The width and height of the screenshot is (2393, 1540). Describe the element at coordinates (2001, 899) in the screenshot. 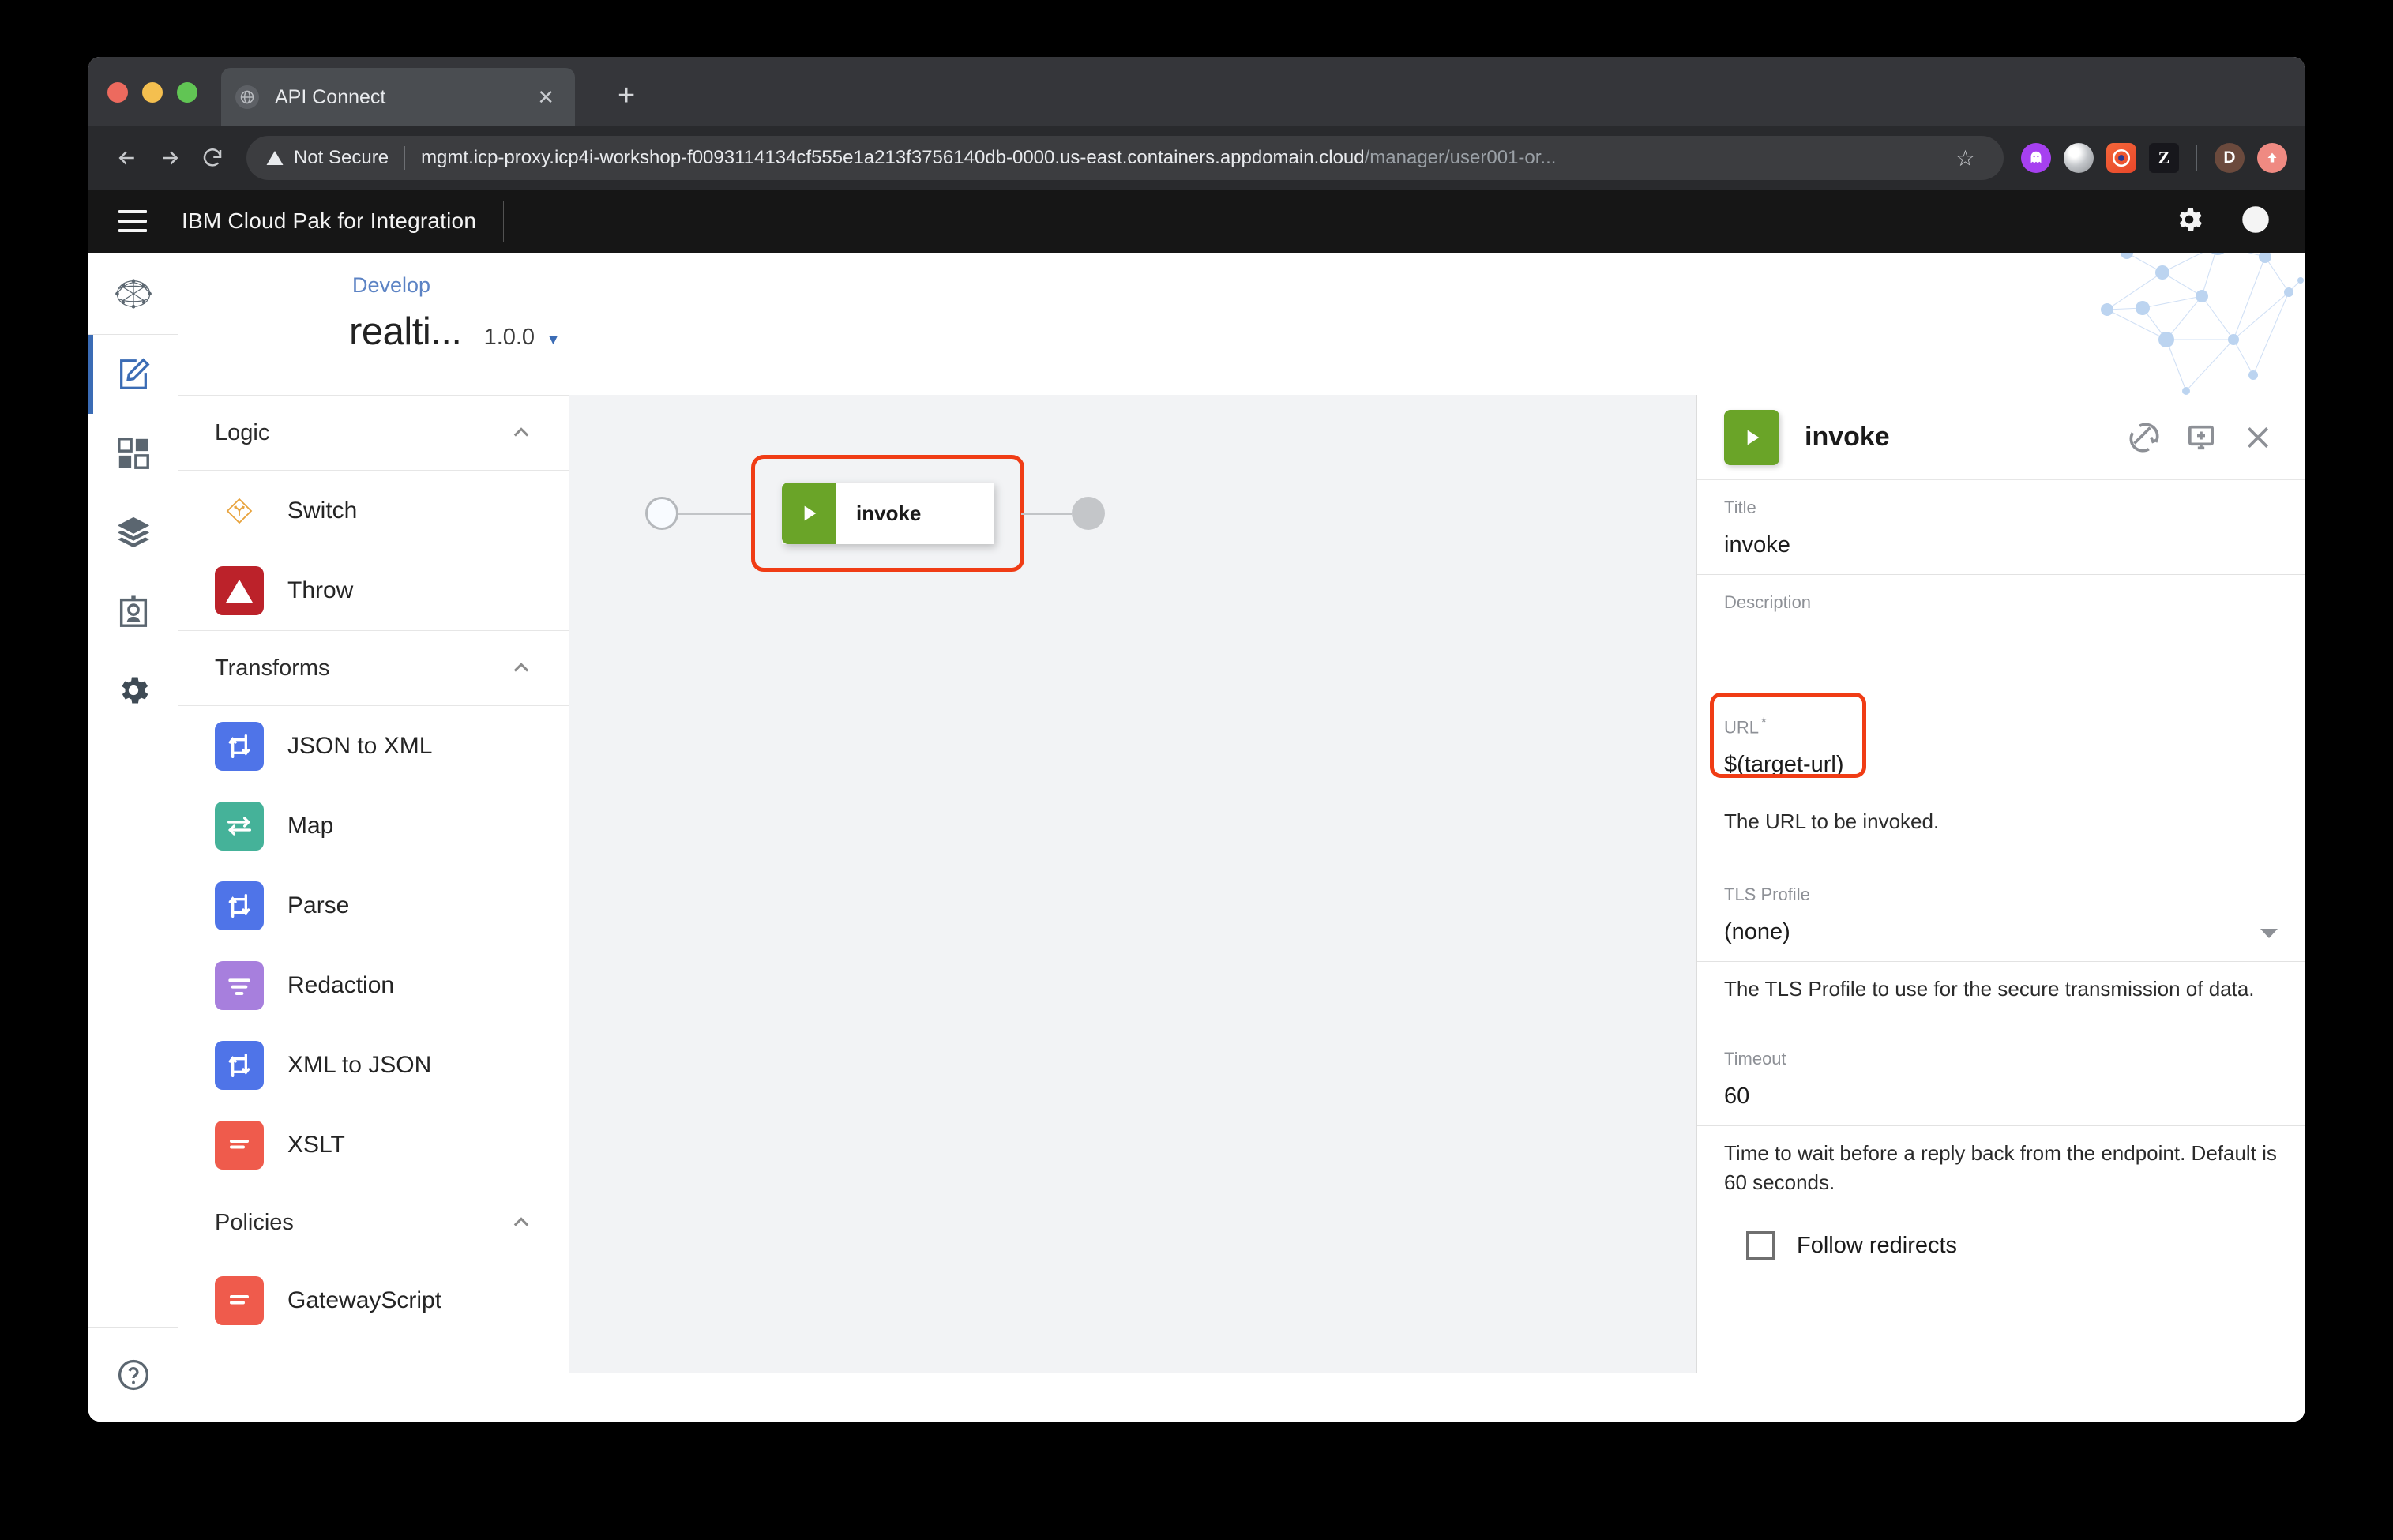

I see `field-tls-profile: TLS Profile (none)` at that location.